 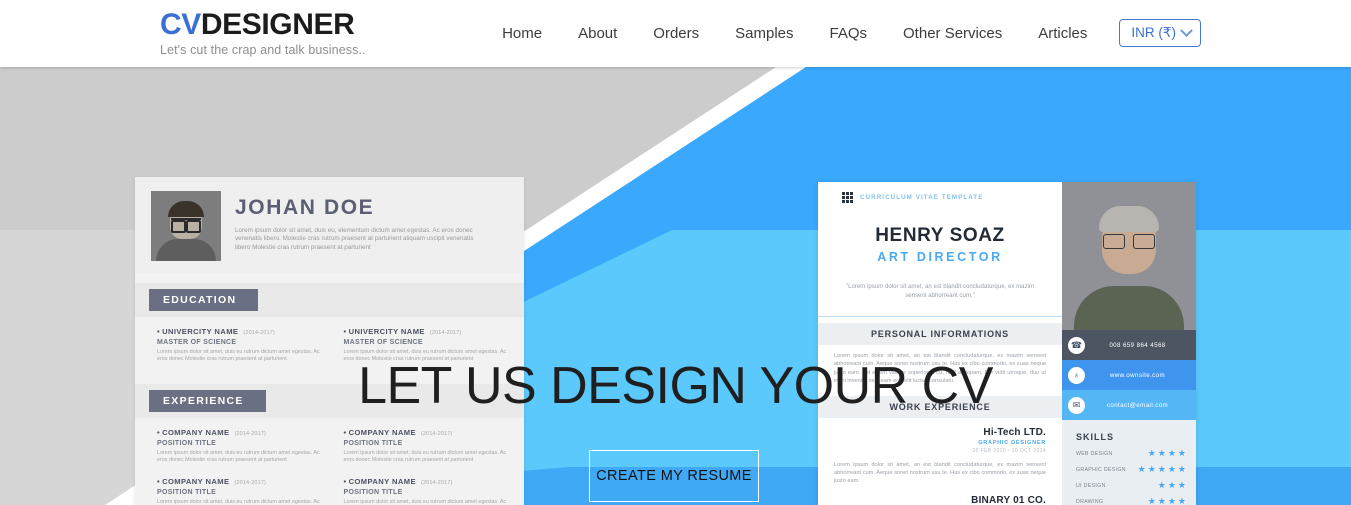 What do you see at coordinates (180, 24) in the screenshot?
I see `brand-cv-text: CV` at bounding box center [180, 24].